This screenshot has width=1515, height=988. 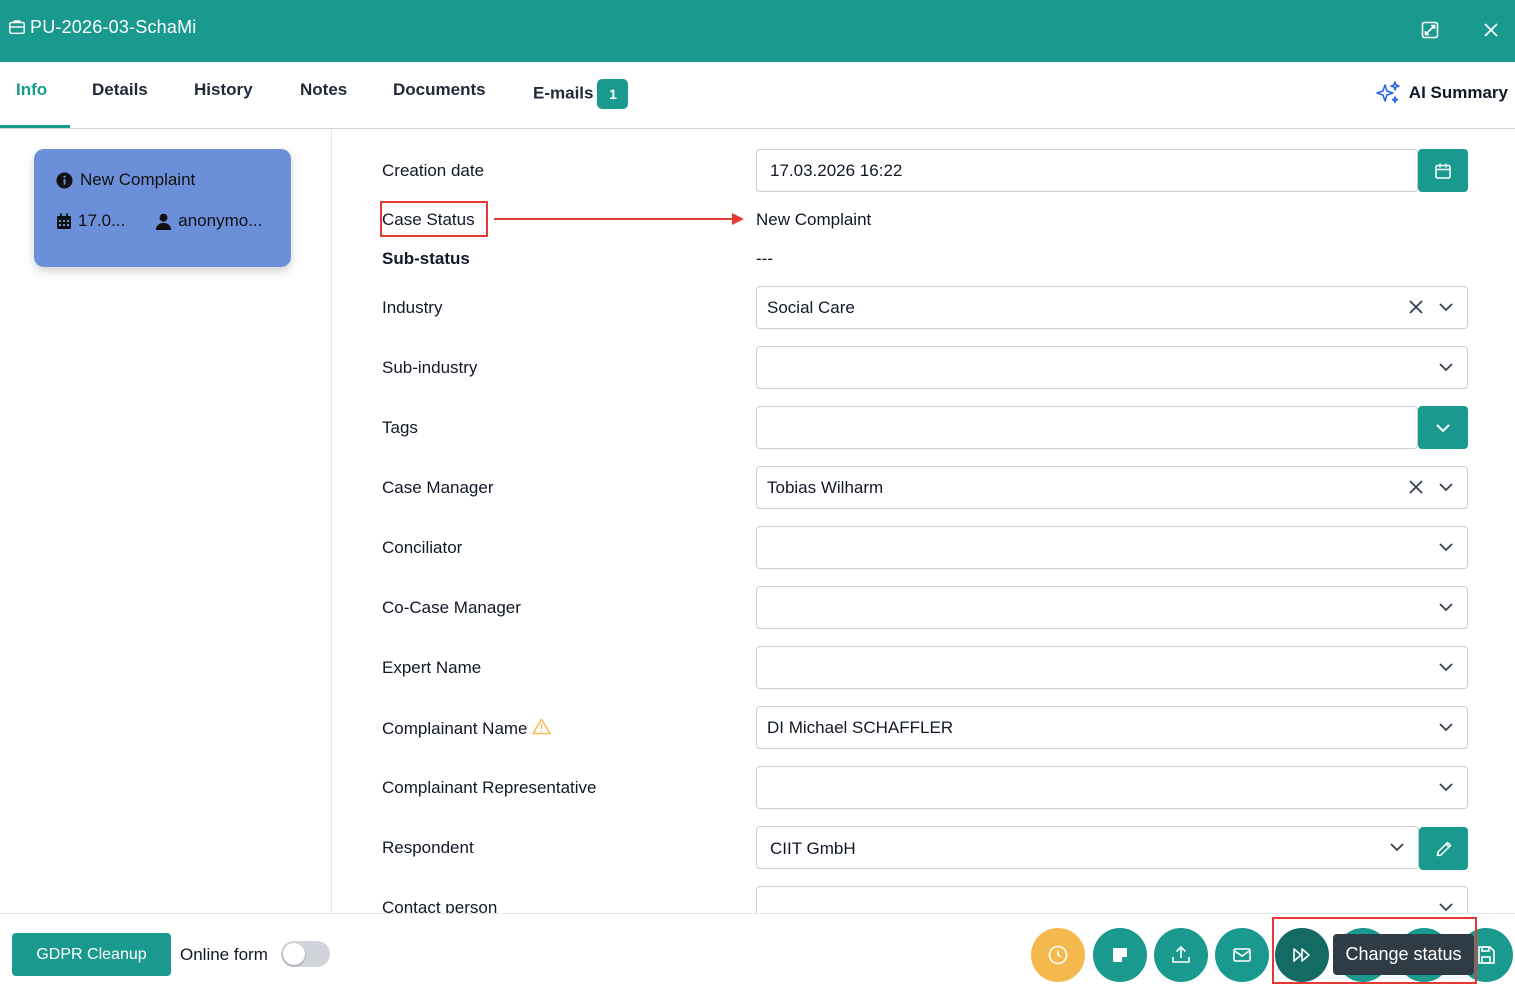 What do you see at coordinates (120, 90) in the screenshot?
I see `tab-details: Details` at bounding box center [120, 90].